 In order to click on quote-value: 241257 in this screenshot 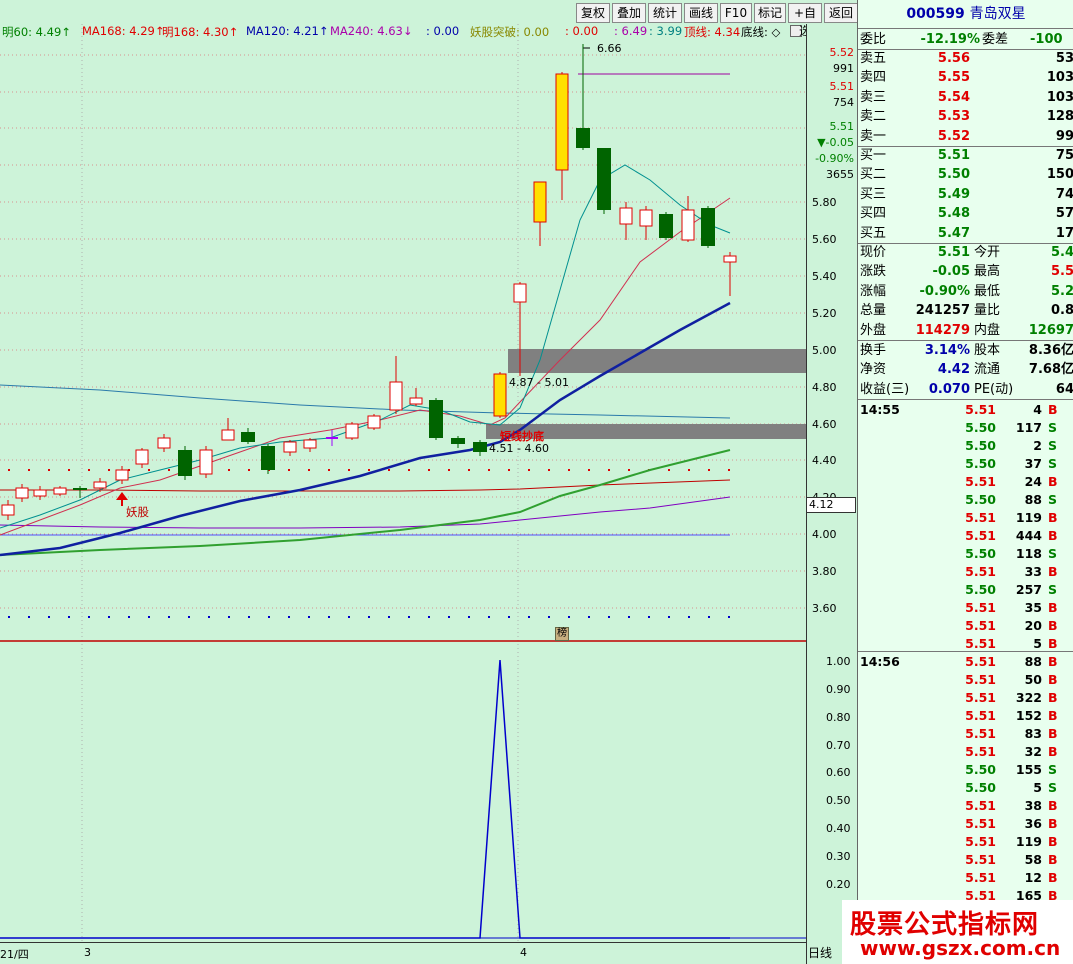, I will do `click(942, 311)`.